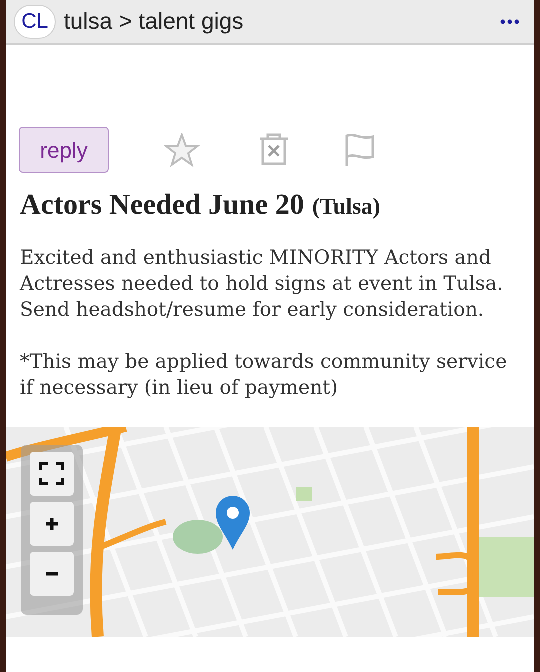  I want to click on fullscreen-icon, so click(52, 474).